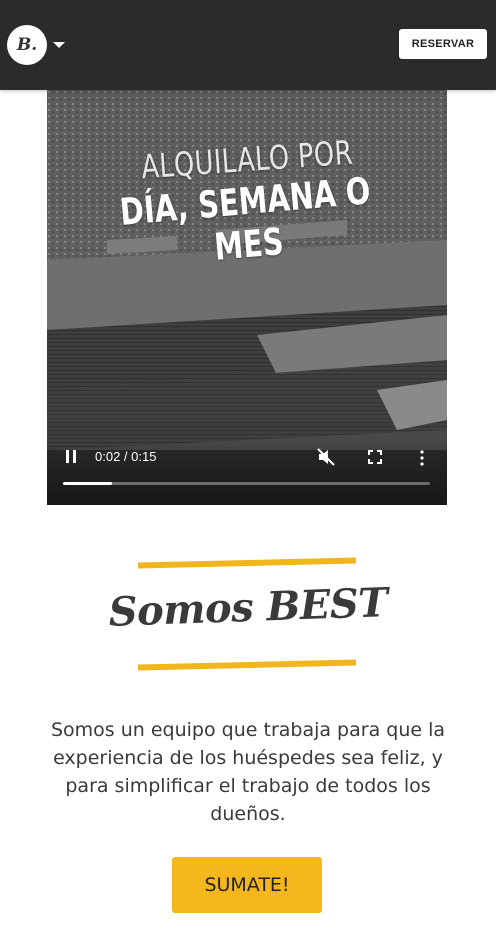 This screenshot has height=936, width=496. I want to click on more-vert-icon, so click(422, 460).